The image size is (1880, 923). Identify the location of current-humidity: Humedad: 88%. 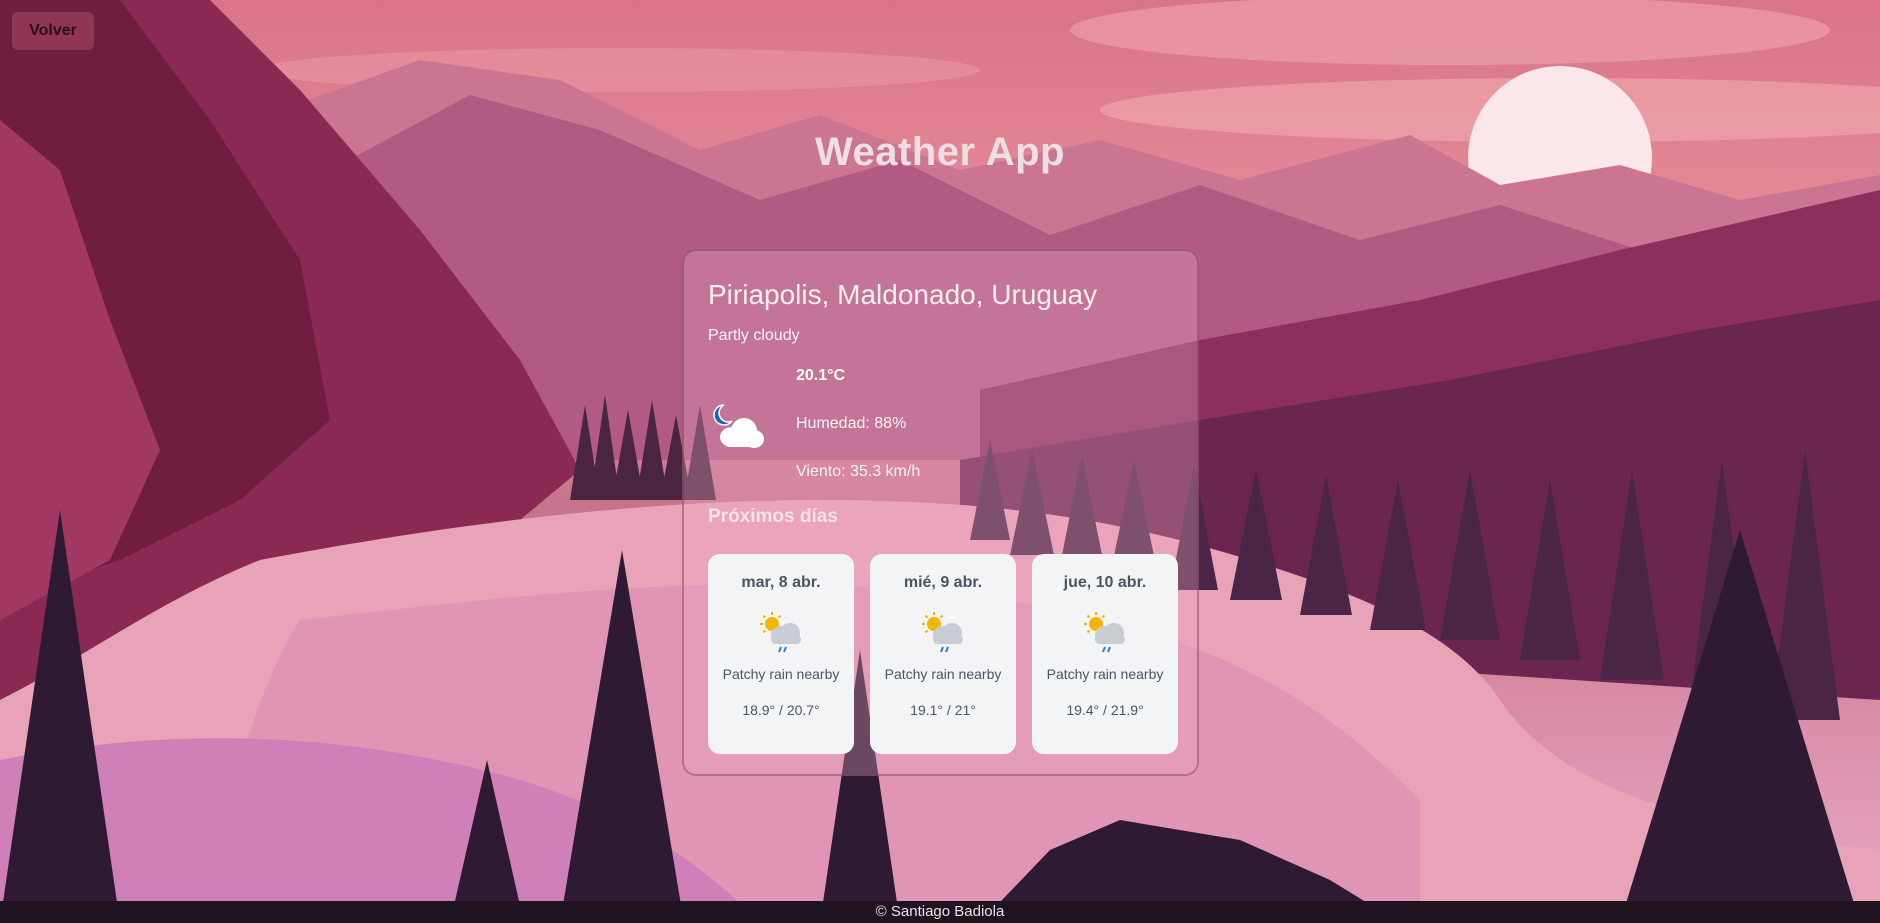
(851, 423).